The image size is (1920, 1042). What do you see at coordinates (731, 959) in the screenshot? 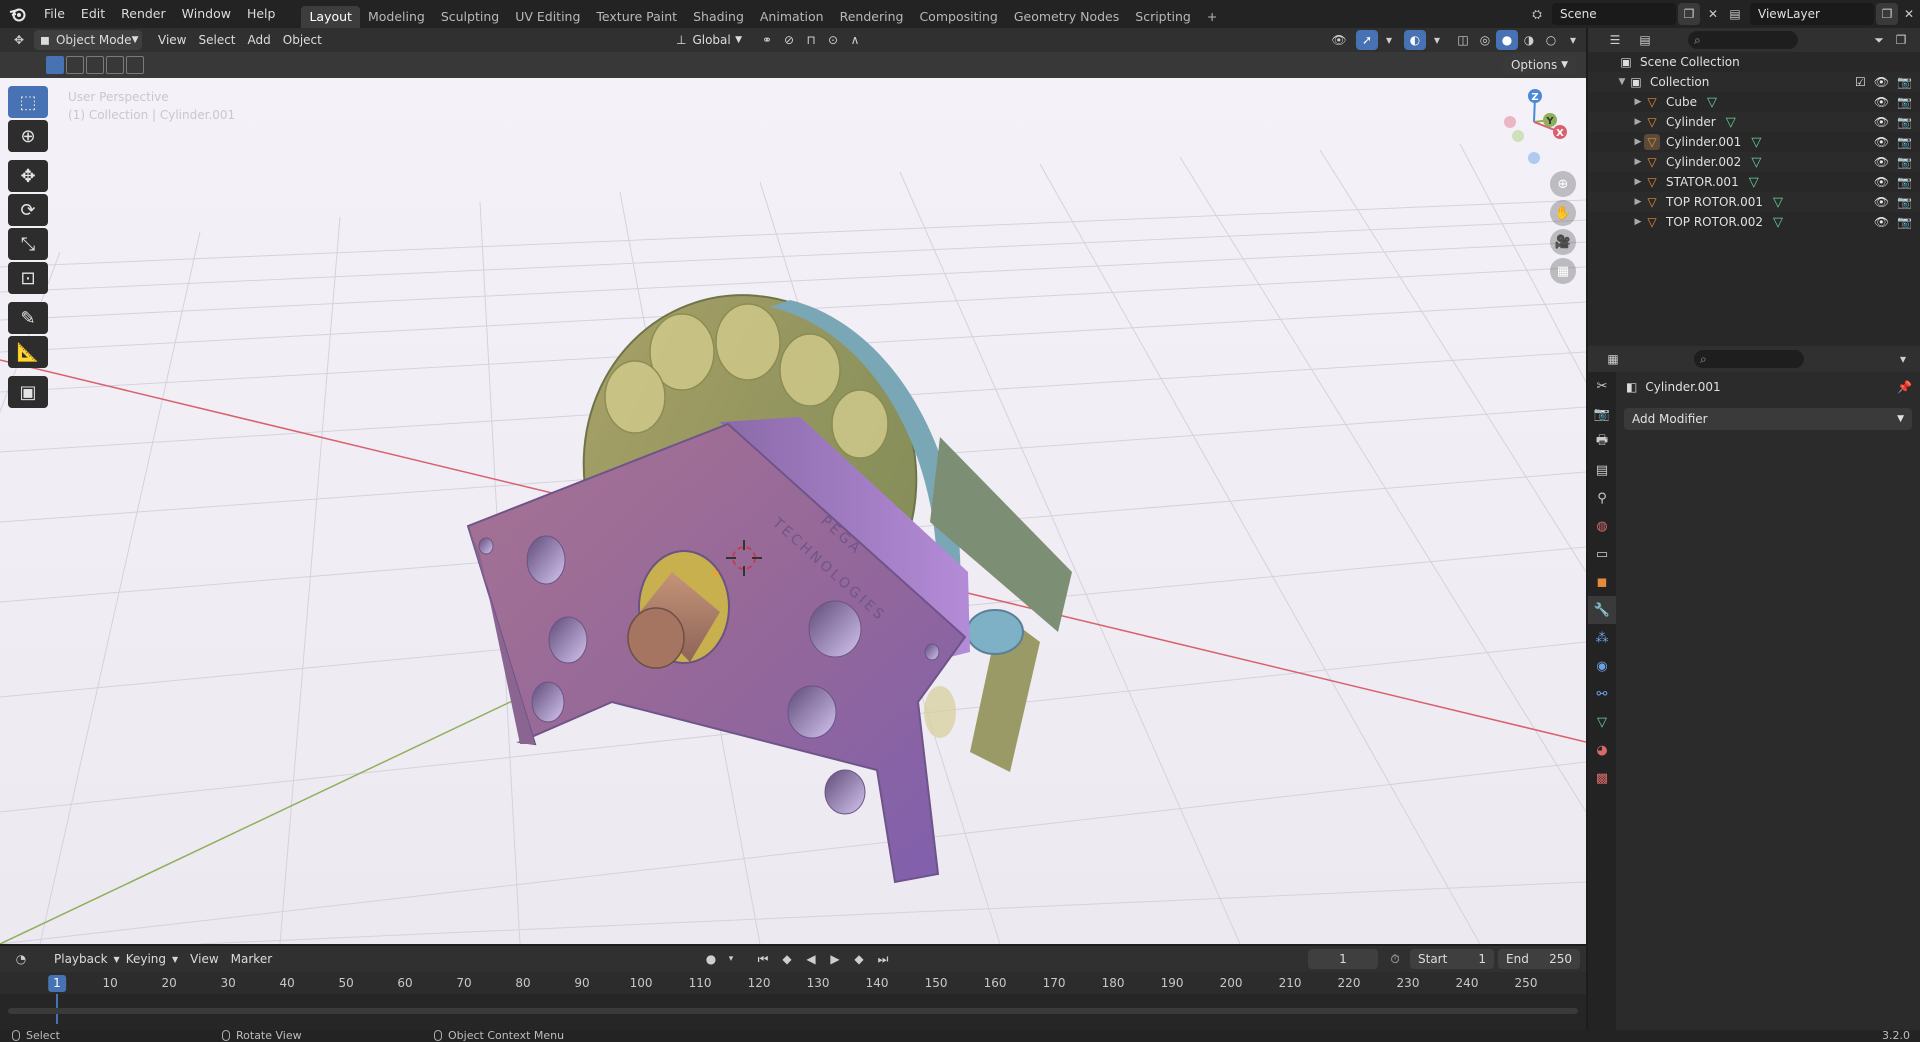
I see `record-dropdown-icon: ▾` at bounding box center [731, 959].